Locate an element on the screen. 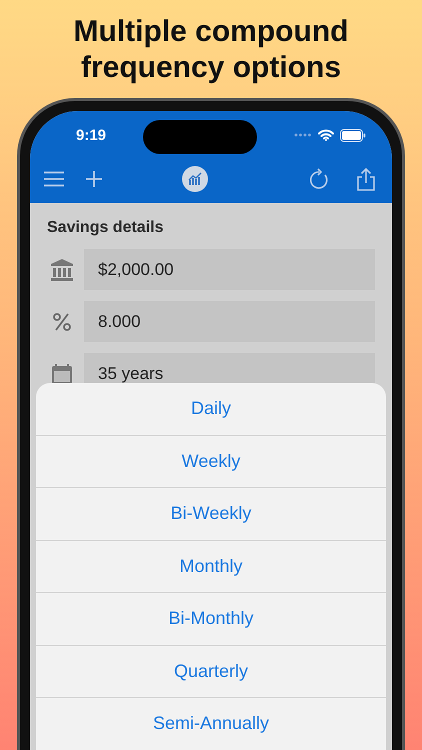  option-button: Weekly is located at coordinates (211, 462).